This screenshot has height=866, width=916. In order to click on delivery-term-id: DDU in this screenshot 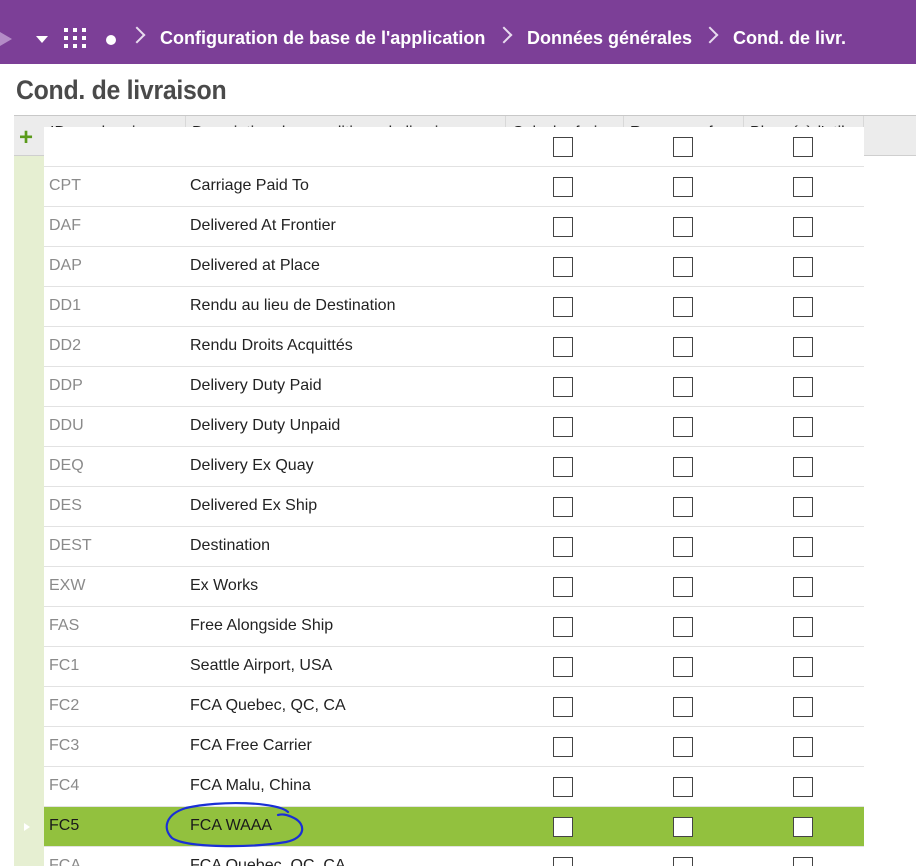, I will do `click(66, 425)`.